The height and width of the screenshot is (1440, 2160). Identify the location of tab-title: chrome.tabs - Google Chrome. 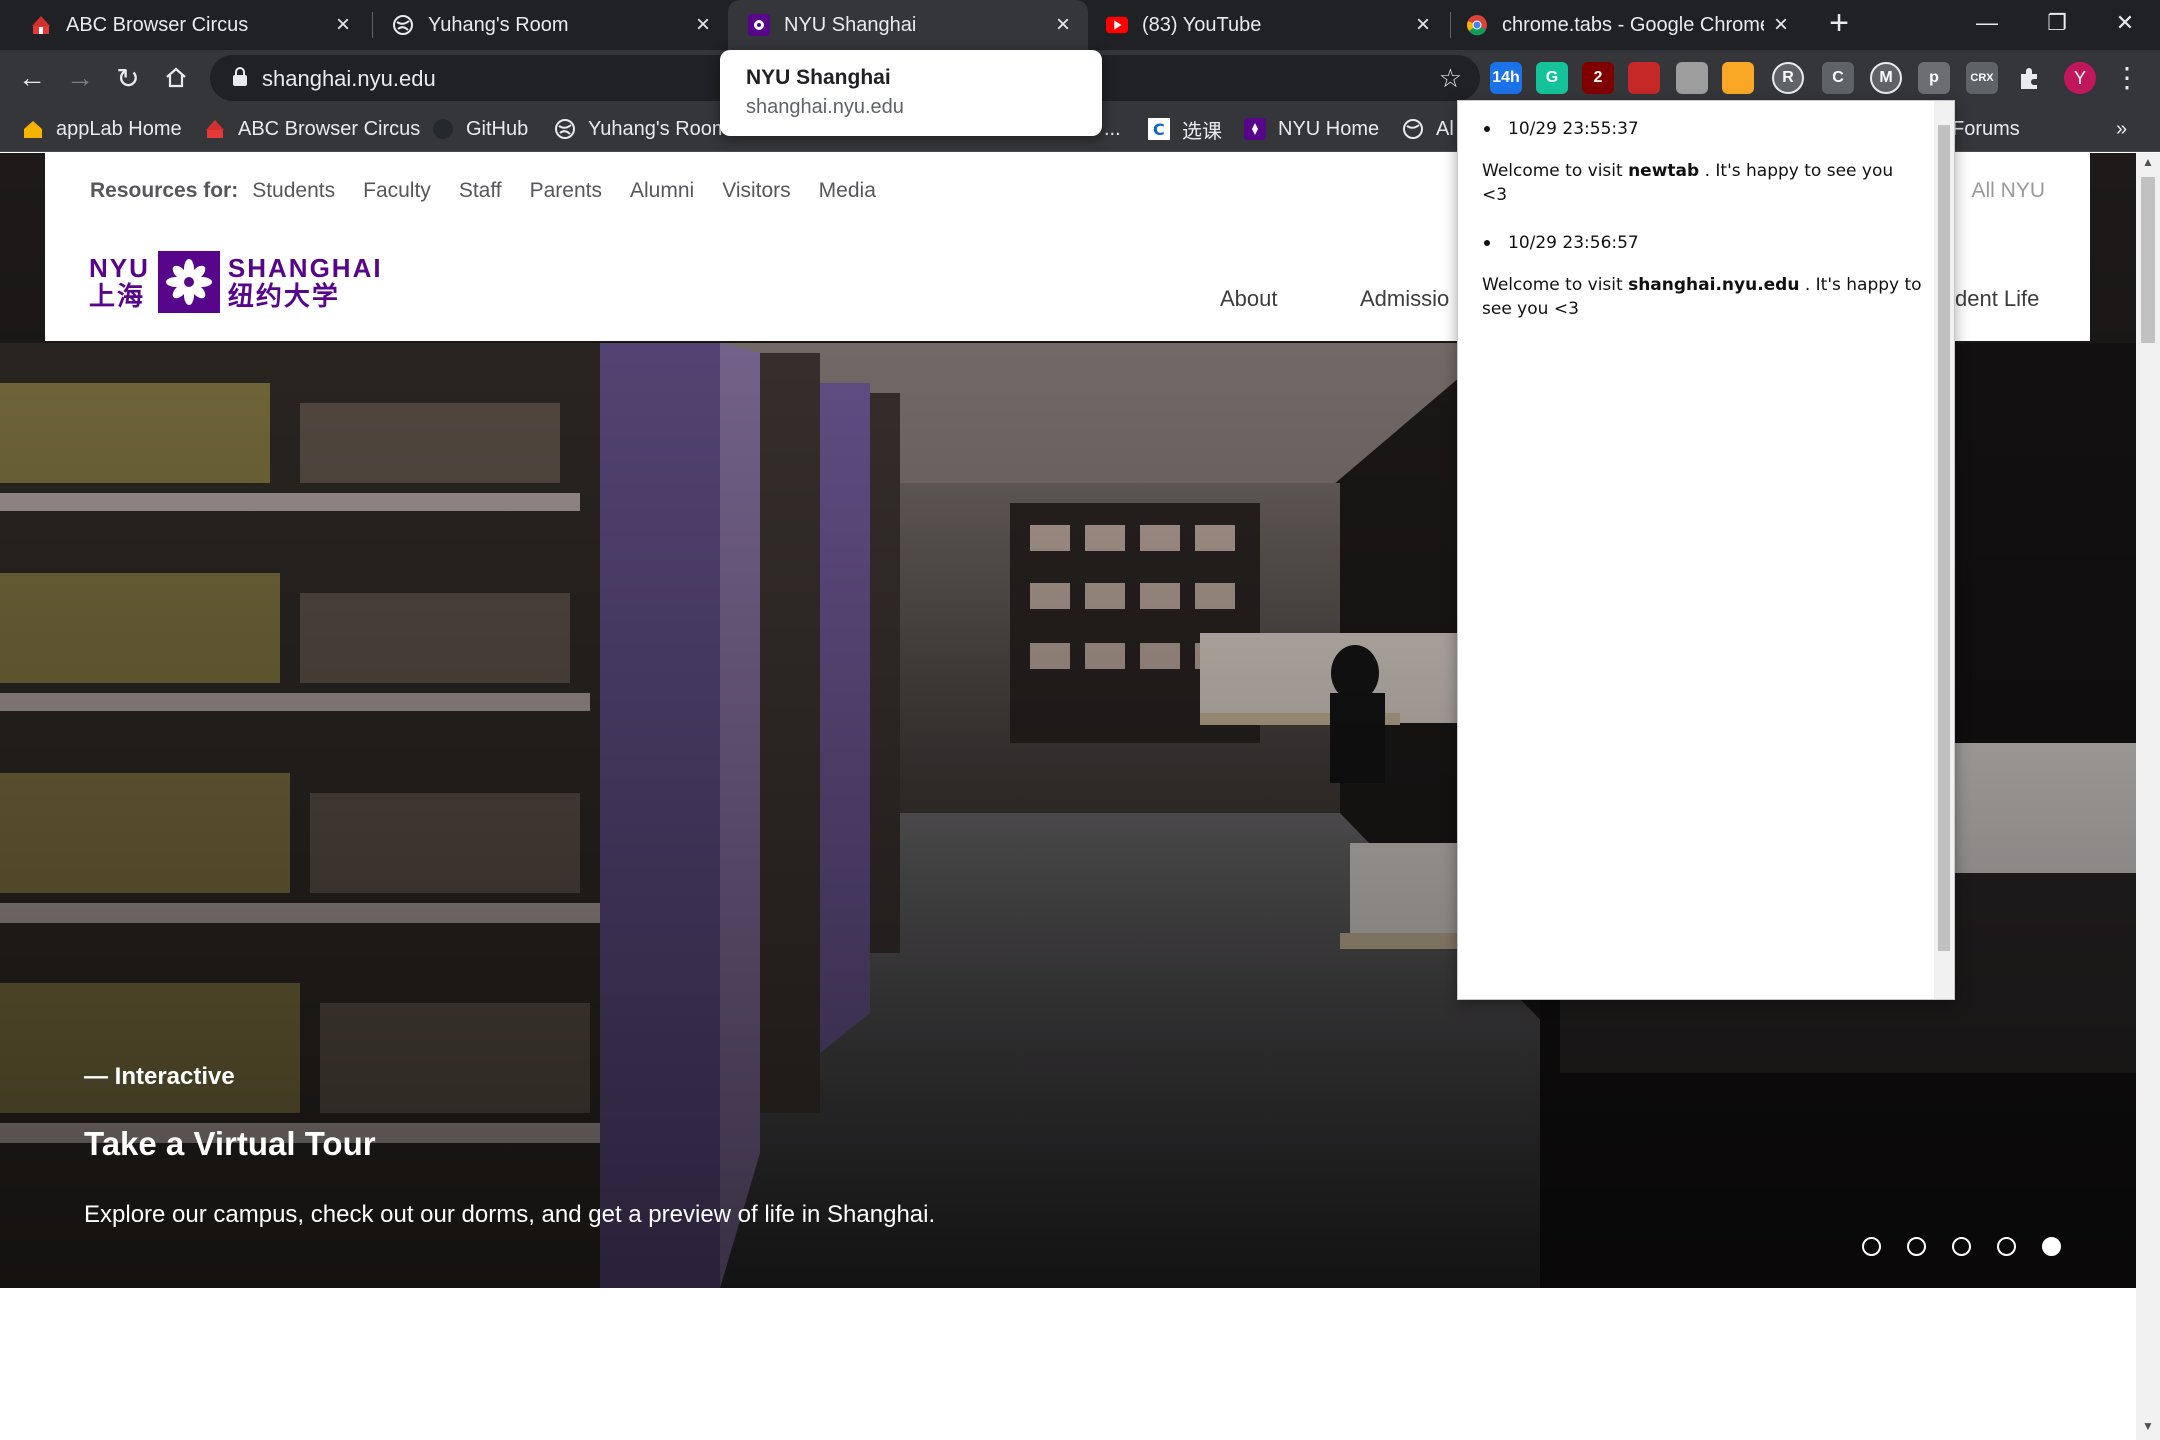
(1633, 24).